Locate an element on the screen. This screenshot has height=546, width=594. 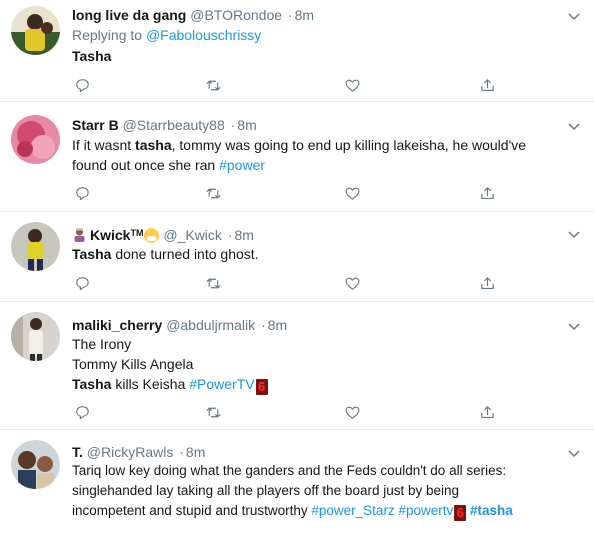
hashtag-link: #power is located at coordinates (242, 165).